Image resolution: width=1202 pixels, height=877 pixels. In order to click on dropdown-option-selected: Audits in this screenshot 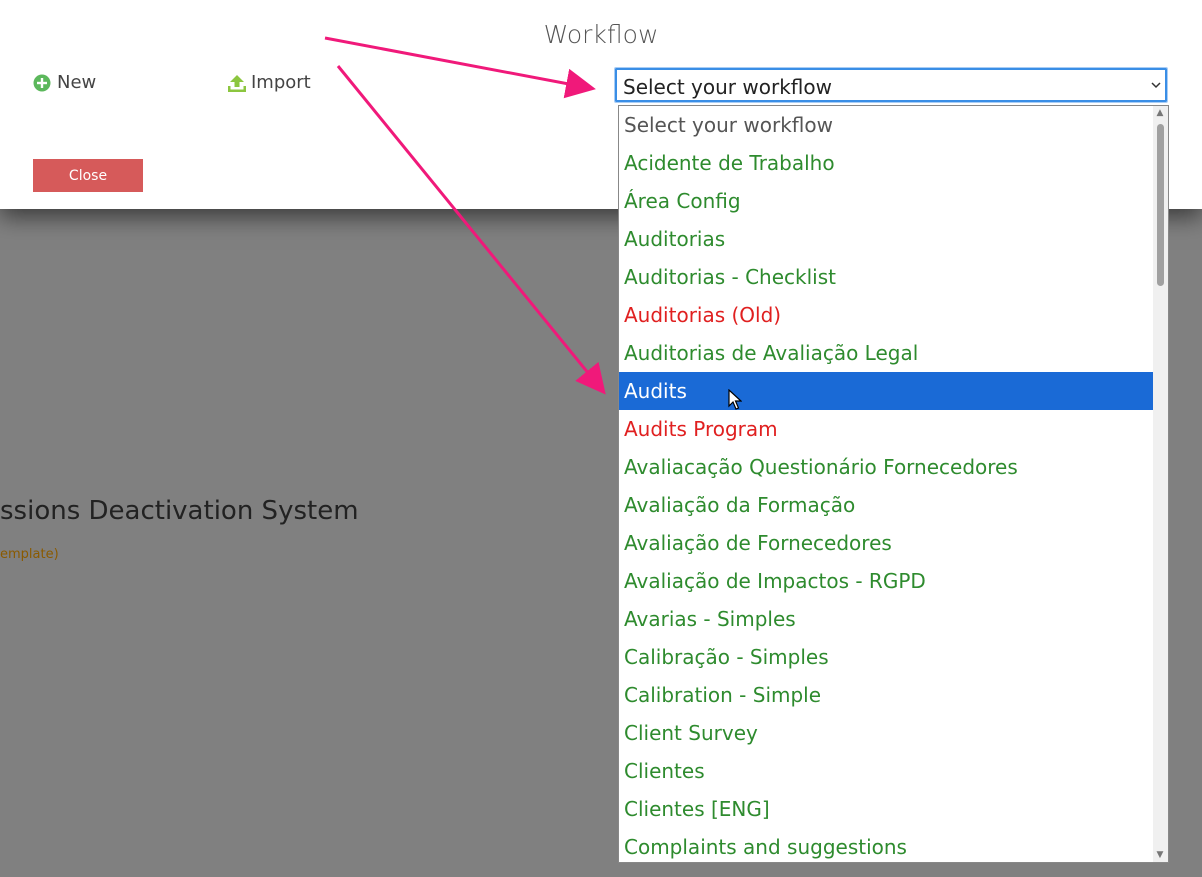, I will do `click(887, 391)`.